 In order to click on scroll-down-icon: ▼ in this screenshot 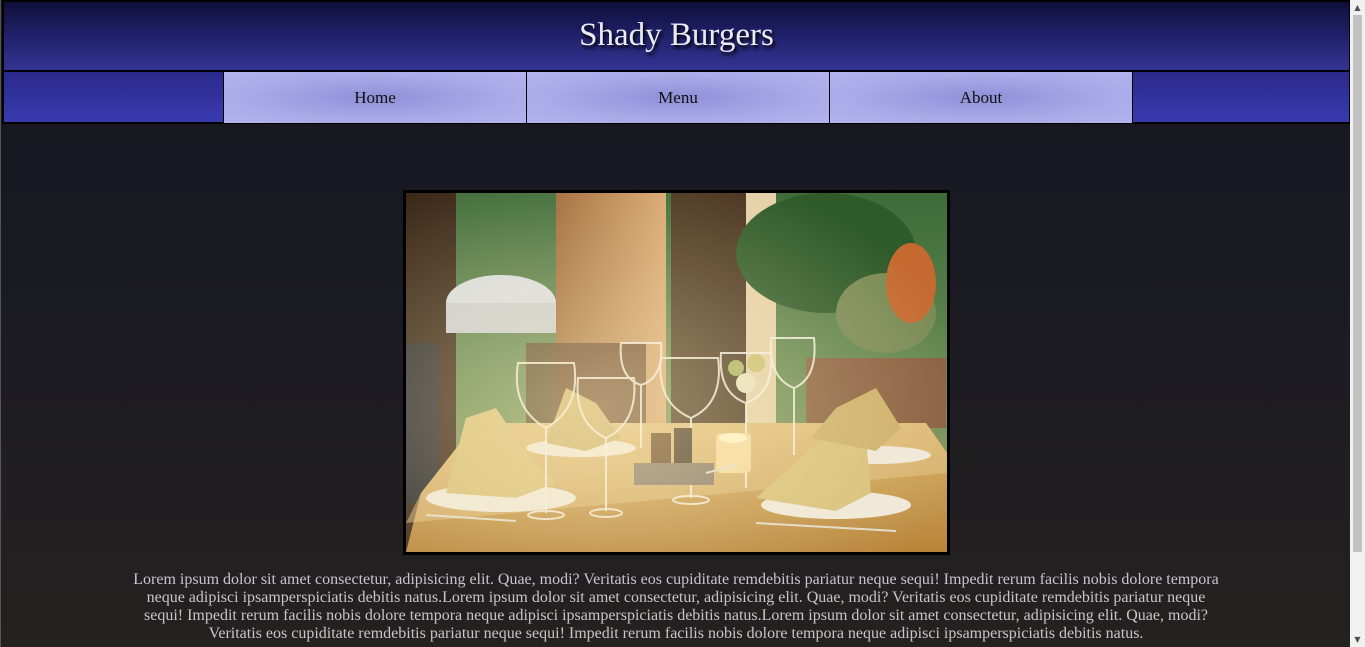, I will do `click(1357, 639)`.